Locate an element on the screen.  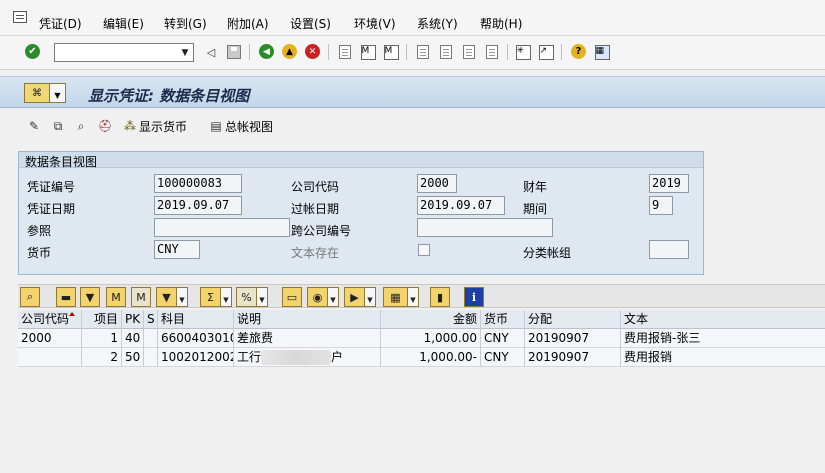
sort-icon: ▼ is located at coordinates (90, 297).